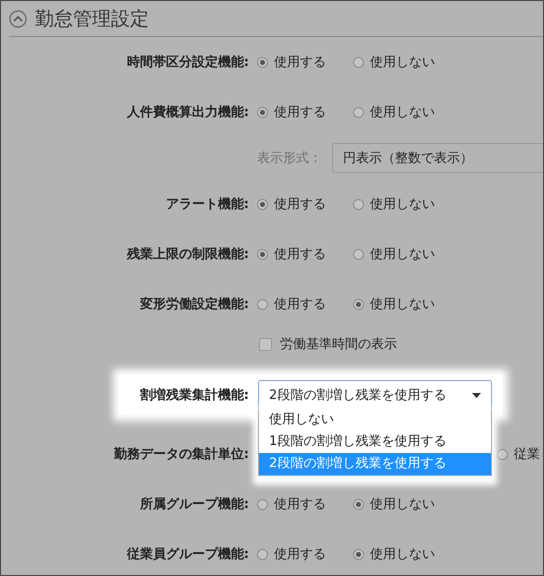  I want to click on radio-option: 従業, so click(520, 454).